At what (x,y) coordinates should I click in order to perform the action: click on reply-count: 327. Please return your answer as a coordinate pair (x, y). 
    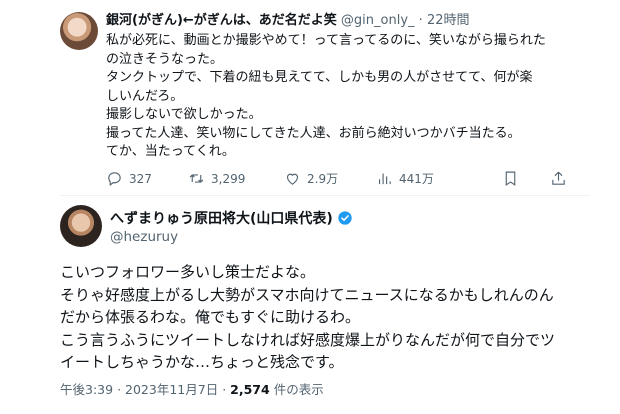
    Looking at the image, I should click on (140, 178).